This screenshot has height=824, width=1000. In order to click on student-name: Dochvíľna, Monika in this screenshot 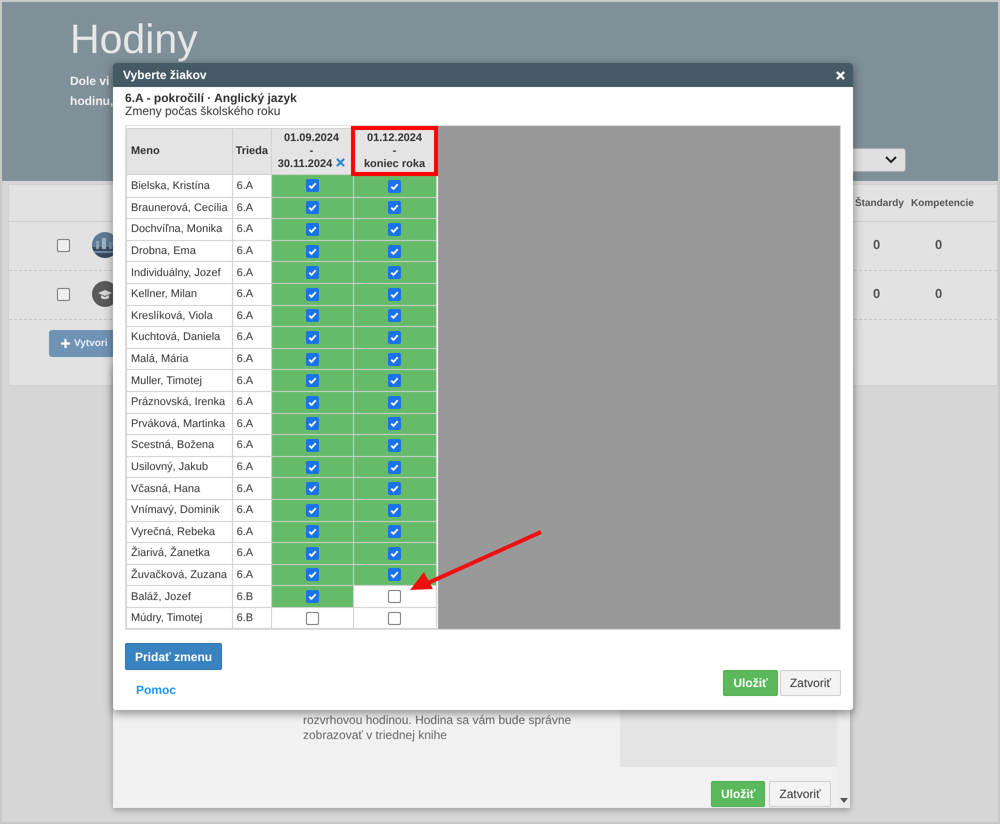, I will do `click(179, 229)`.